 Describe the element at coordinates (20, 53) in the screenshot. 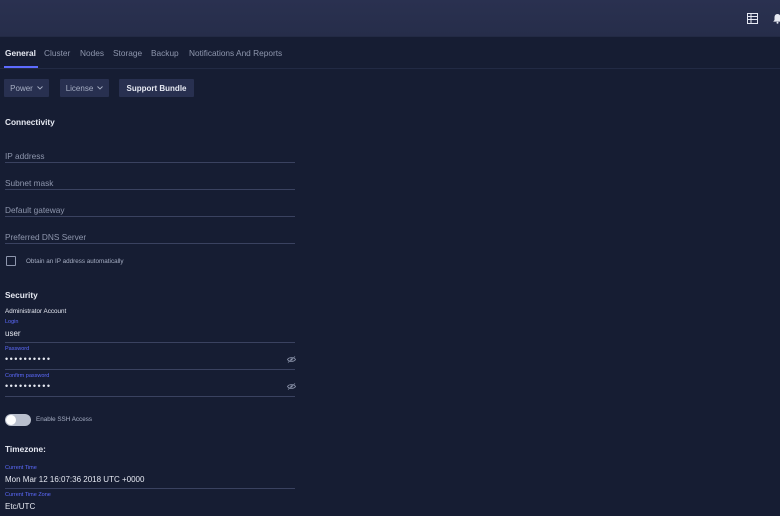

I see `tab-general: General` at that location.